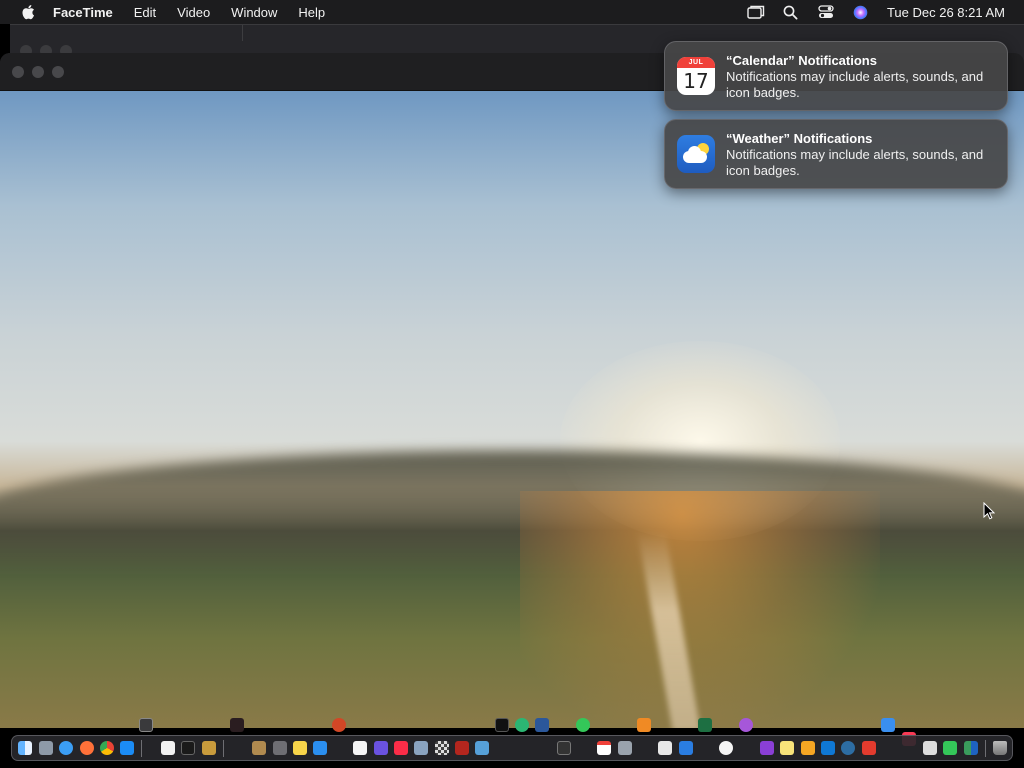 Image resolution: width=1024 pixels, height=768 pixels. Describe the element at coordinates (107, 748) in the screenshot. I see `chrome-icon` at that location.